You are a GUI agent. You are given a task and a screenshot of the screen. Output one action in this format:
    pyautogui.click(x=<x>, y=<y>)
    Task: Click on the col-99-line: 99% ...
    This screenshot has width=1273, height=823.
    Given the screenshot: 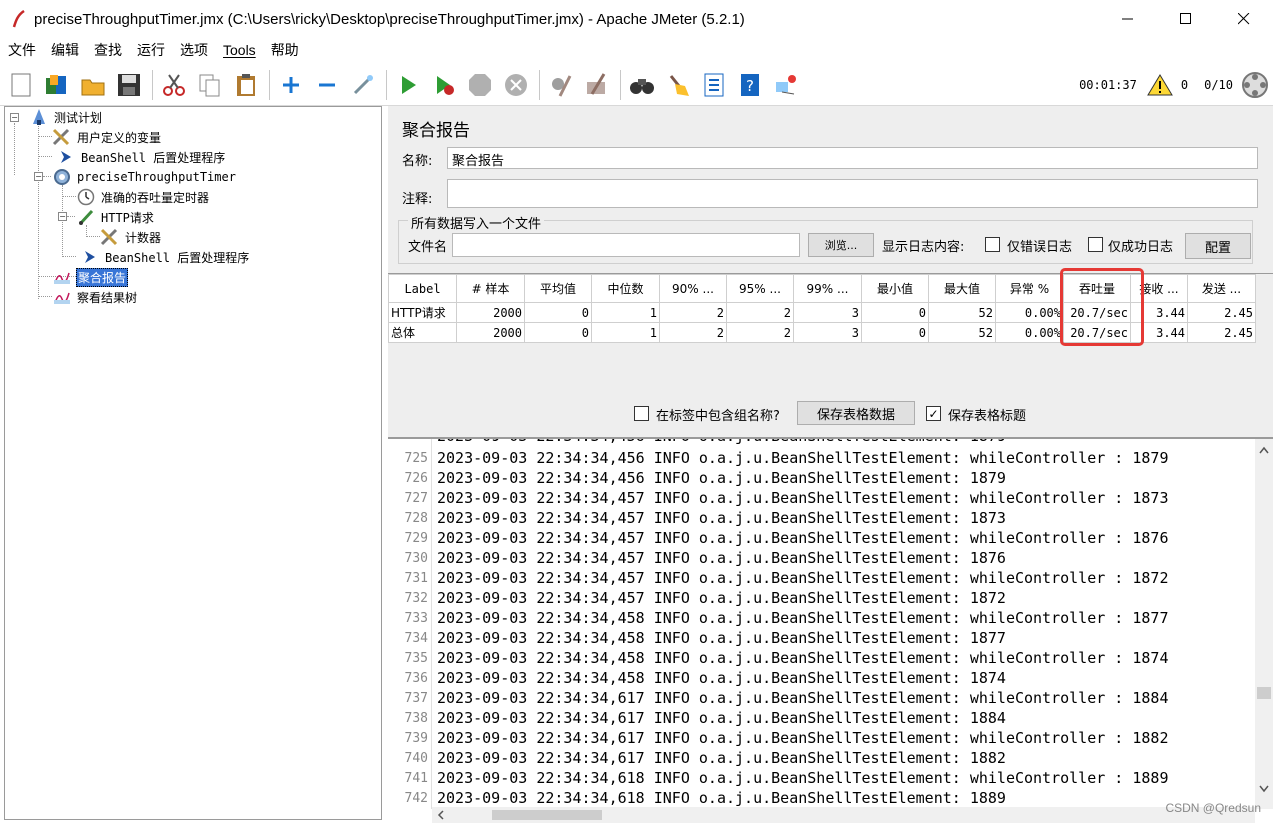 What is the action you would take?
    pyautogui.click(x=827, y=288)
    